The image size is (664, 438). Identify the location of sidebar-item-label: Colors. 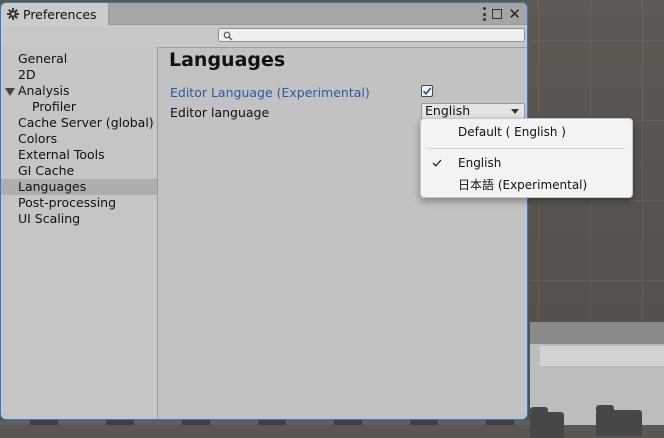
(38, 138).